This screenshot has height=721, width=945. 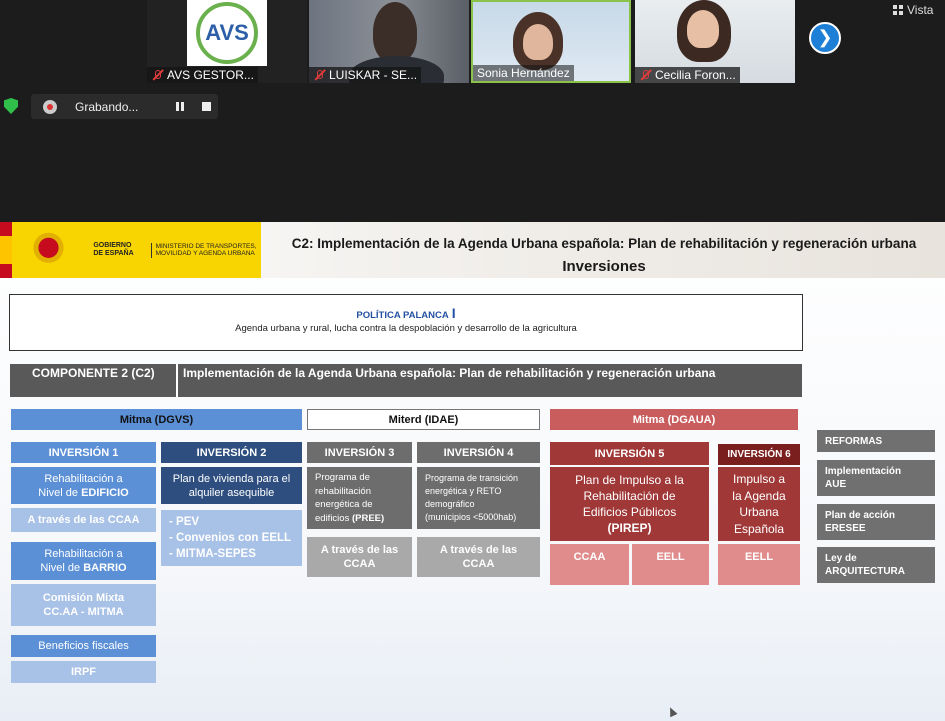 I want to click on mouse-cursor-icon, so click(x=672, y=711).